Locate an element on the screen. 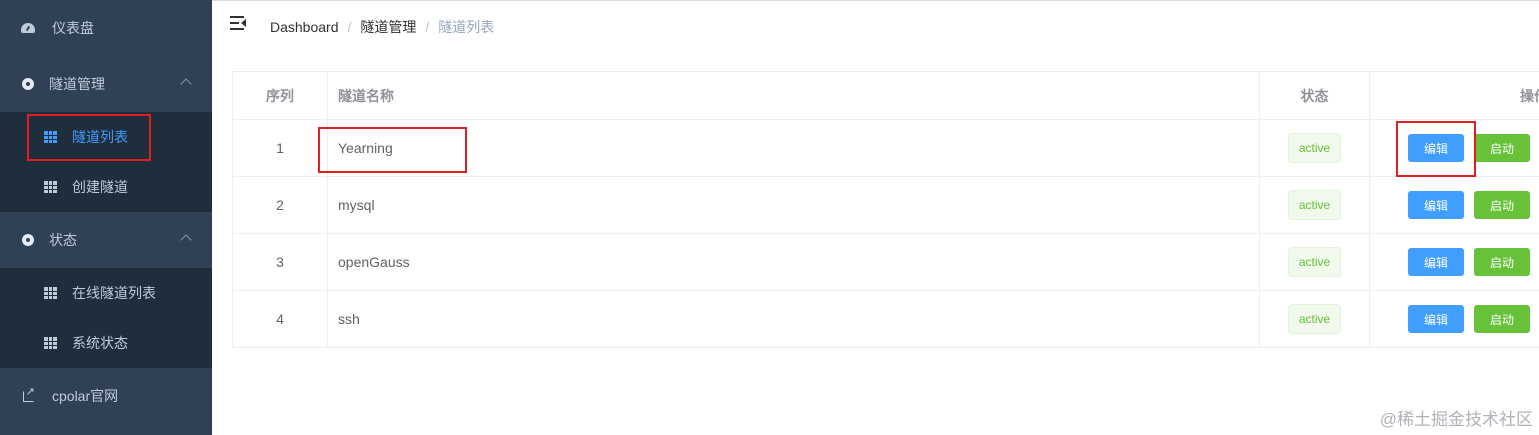 Image resolution: width=1539 pixels, height=435 pixels. menu-status-label: 状态 is located at coordinates (63, 240).